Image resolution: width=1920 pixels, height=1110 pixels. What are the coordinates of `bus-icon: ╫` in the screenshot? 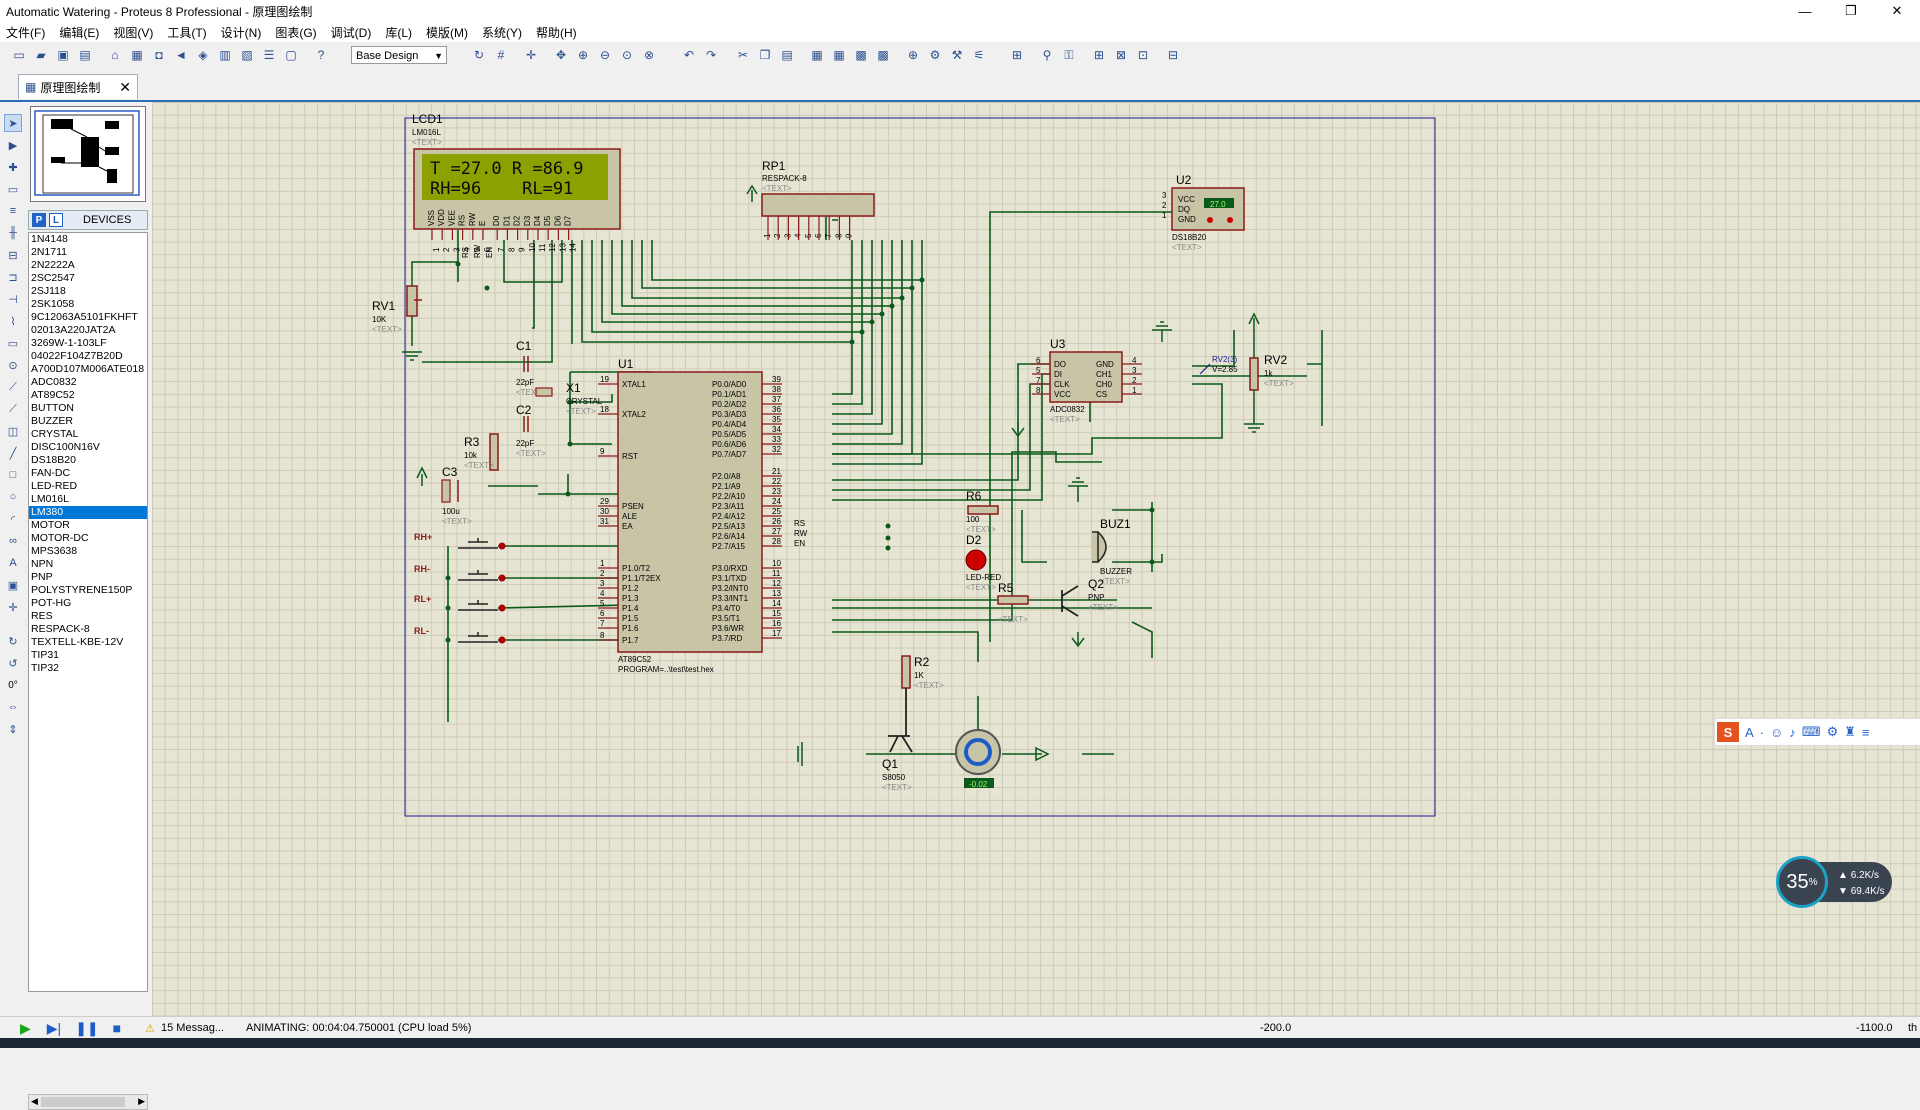 It's located at (13, 233).